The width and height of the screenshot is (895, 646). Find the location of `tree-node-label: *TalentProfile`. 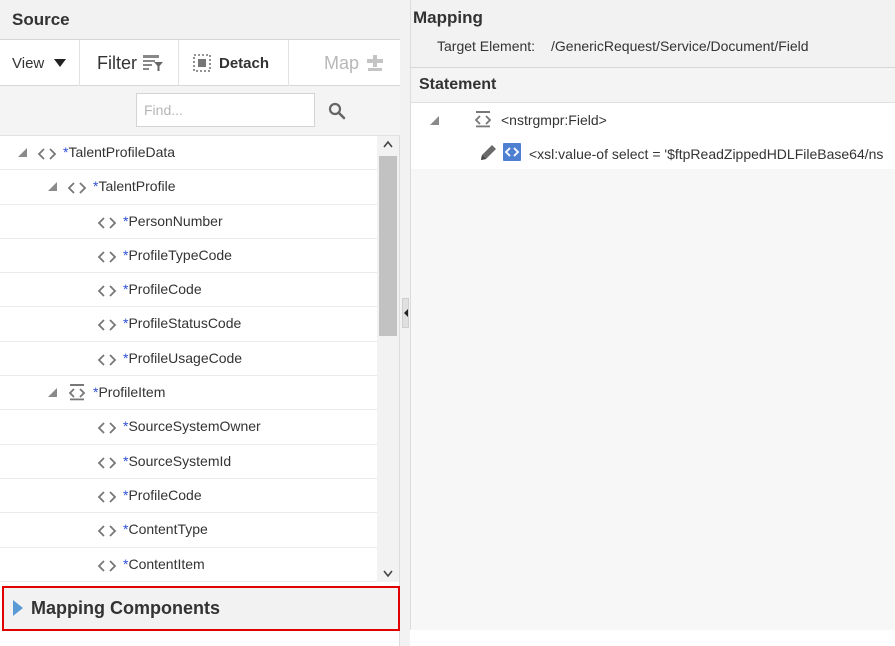

tree-node-label: *TalentProfile is located at coordinates (134, 186).